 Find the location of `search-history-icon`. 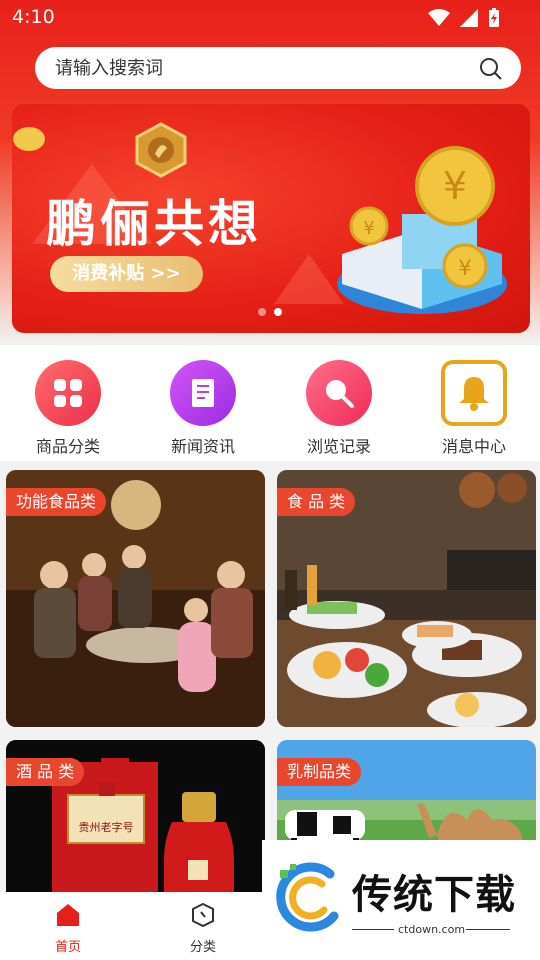

search-history-icon is located at coordinates (339, 393).